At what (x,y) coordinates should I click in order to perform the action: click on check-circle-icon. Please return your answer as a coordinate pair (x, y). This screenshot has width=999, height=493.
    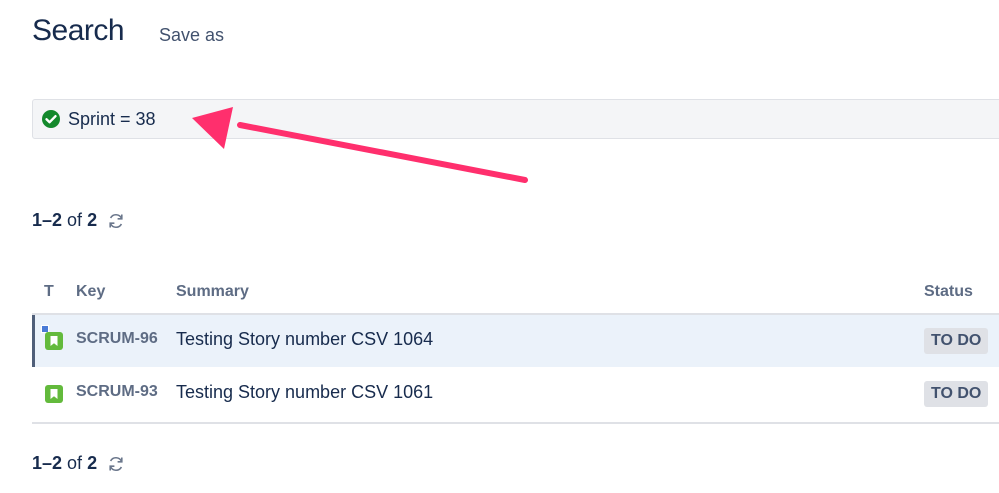
    Looking at the image, I should click on (51, 119).